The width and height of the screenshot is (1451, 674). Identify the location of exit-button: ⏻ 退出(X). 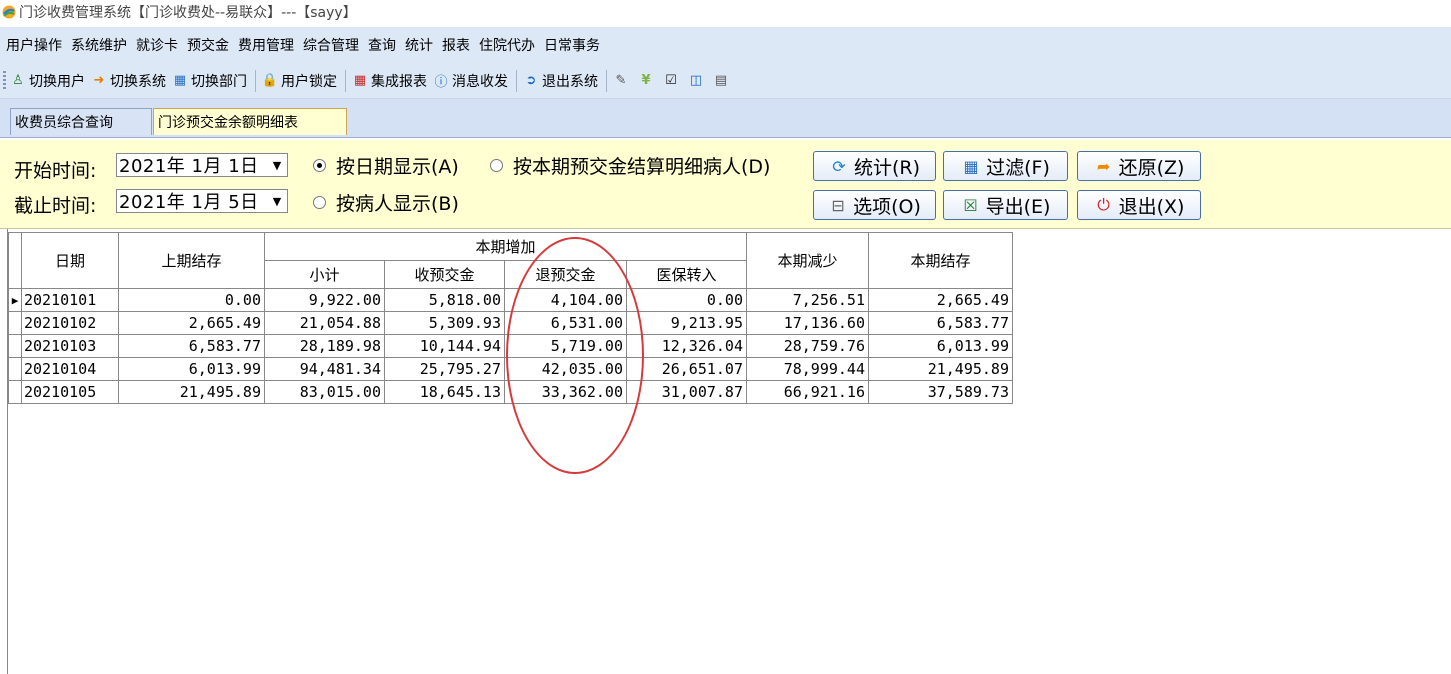
(1139, 205).